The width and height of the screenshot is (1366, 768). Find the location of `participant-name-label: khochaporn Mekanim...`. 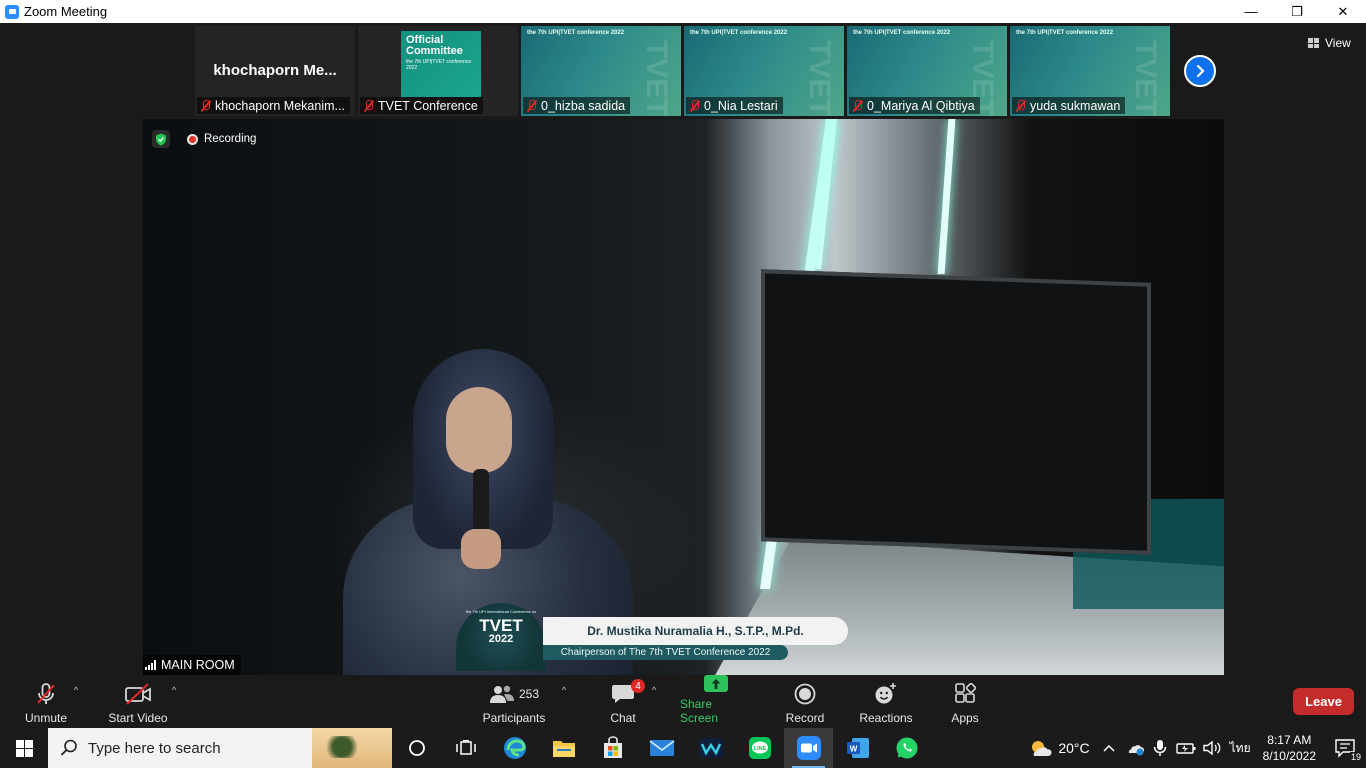

participant-name-label: khochaporn Mekanim... is located at coordinates (273, 105).